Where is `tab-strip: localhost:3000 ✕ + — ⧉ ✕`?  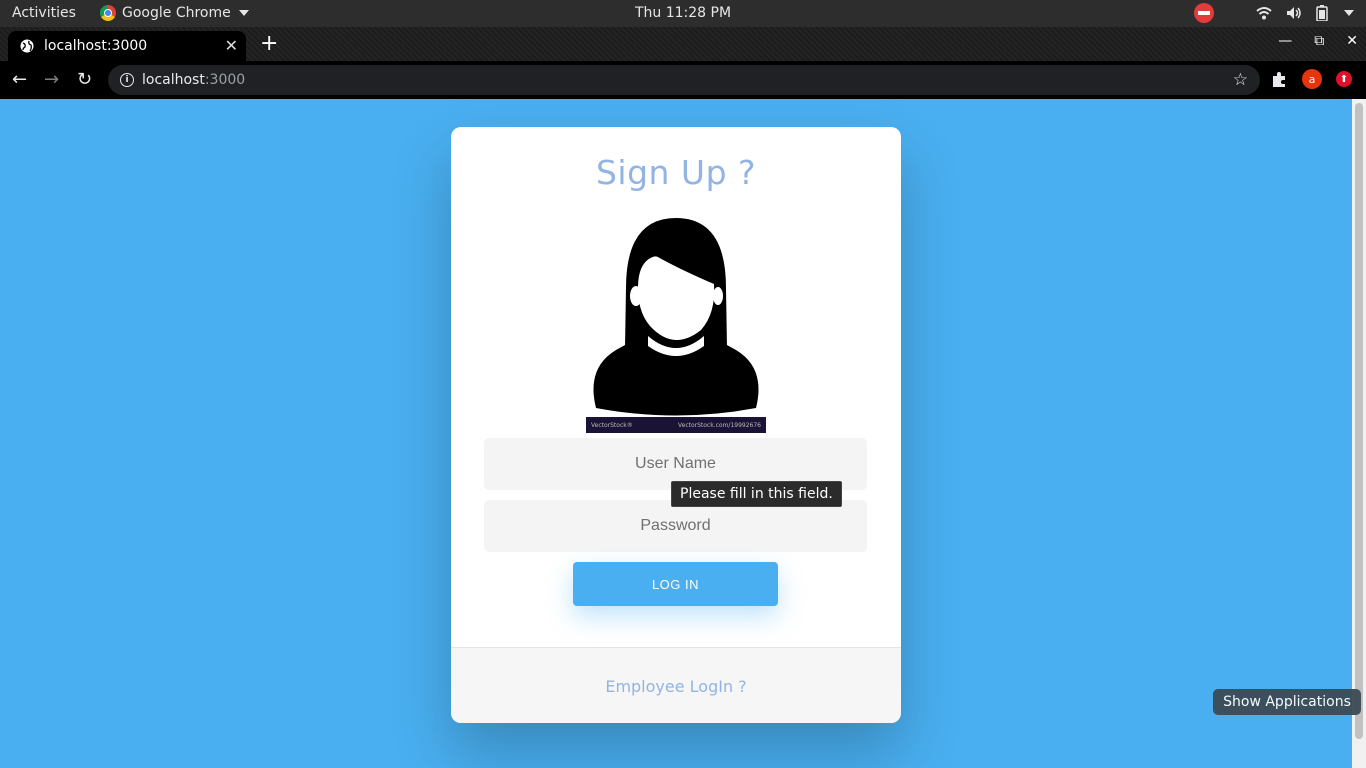 tab-strip: localhost:3000 ✕ + — ⧉ ✕ is located at coordinates (683, 44).